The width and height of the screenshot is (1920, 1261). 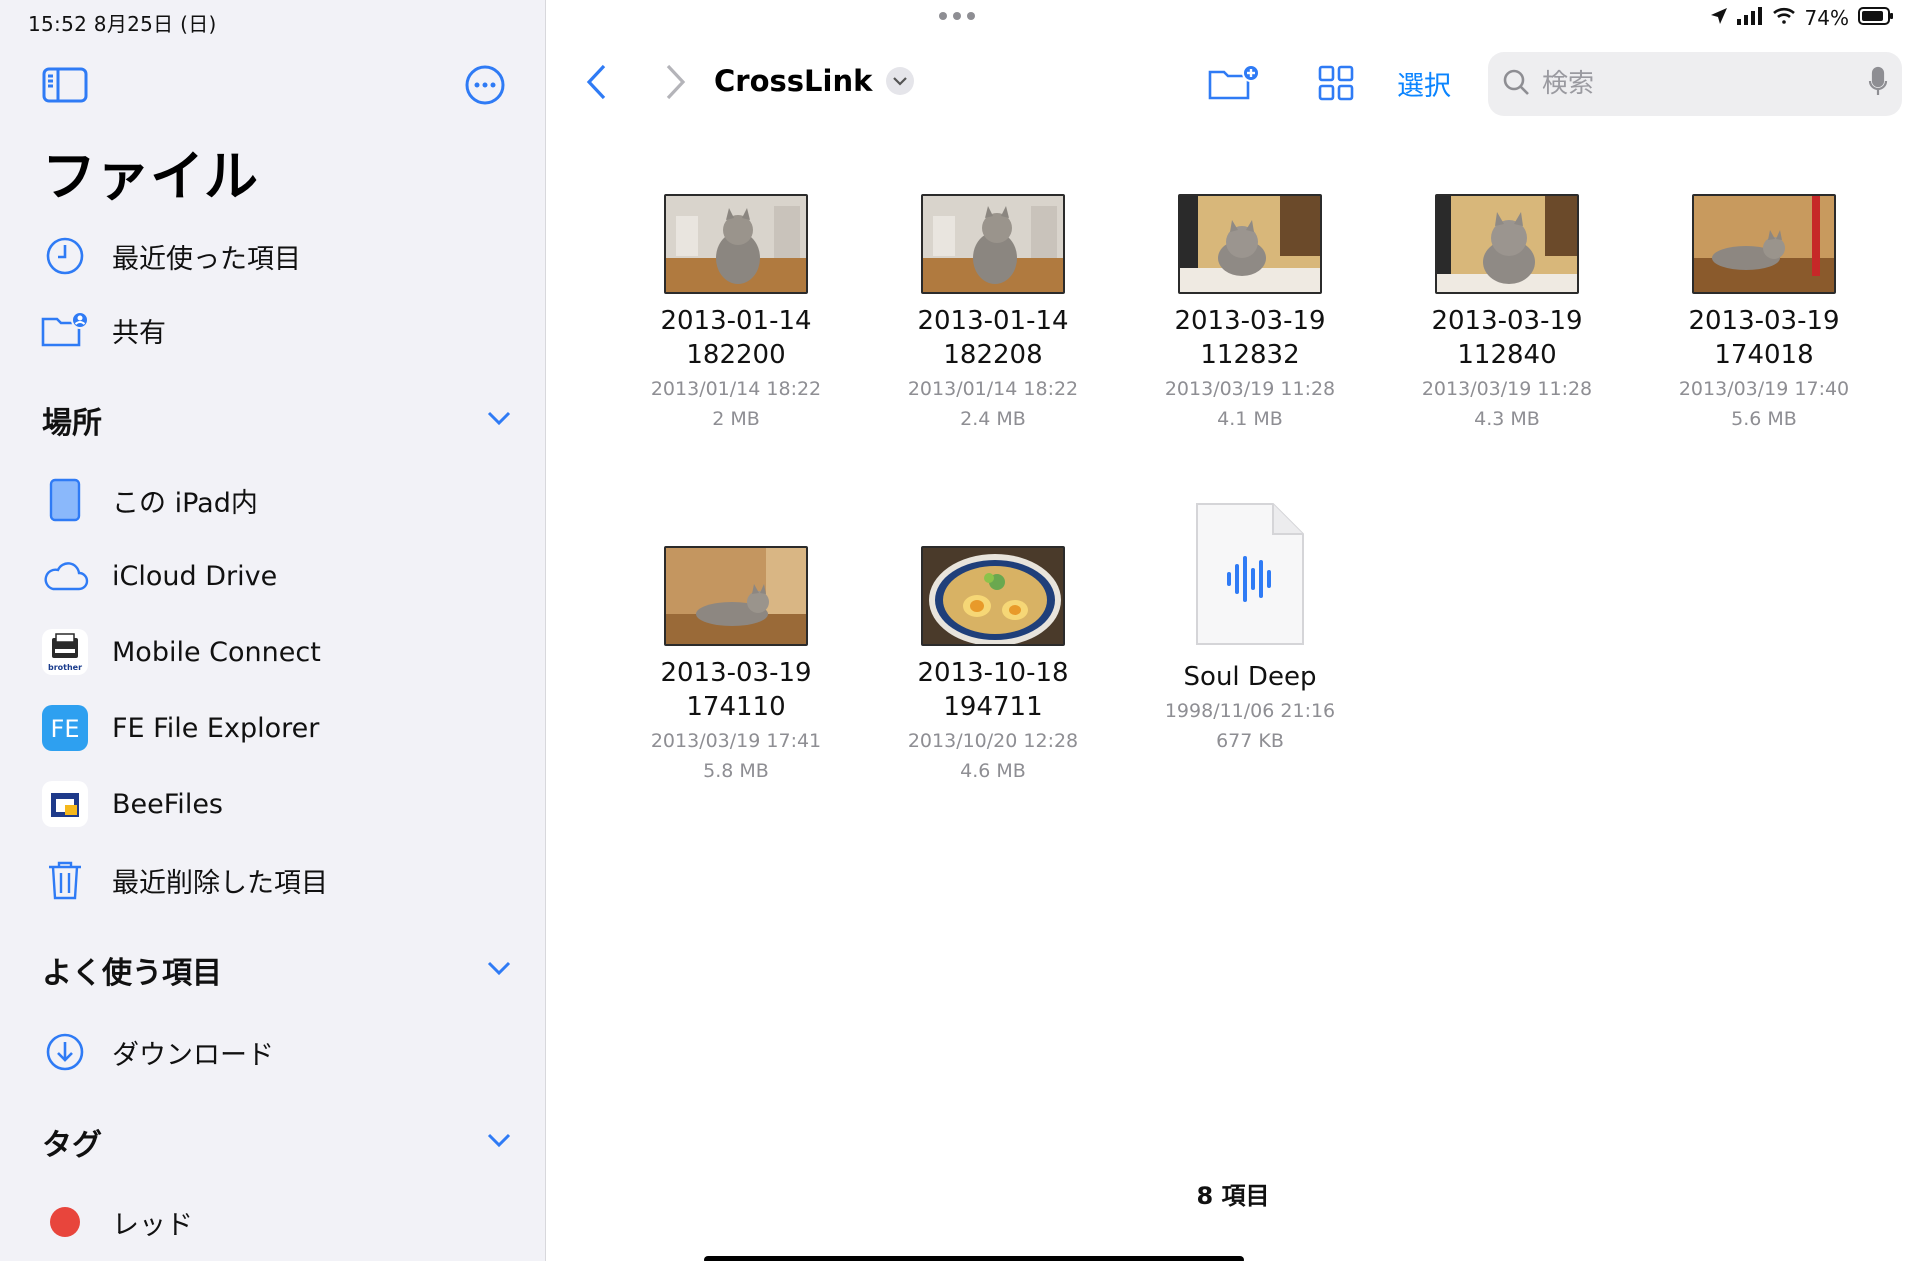 What do you see at coordinates (65, 804) in the screenshot?
I see `beefiles-app-icon` at bounding box center [65, 804].